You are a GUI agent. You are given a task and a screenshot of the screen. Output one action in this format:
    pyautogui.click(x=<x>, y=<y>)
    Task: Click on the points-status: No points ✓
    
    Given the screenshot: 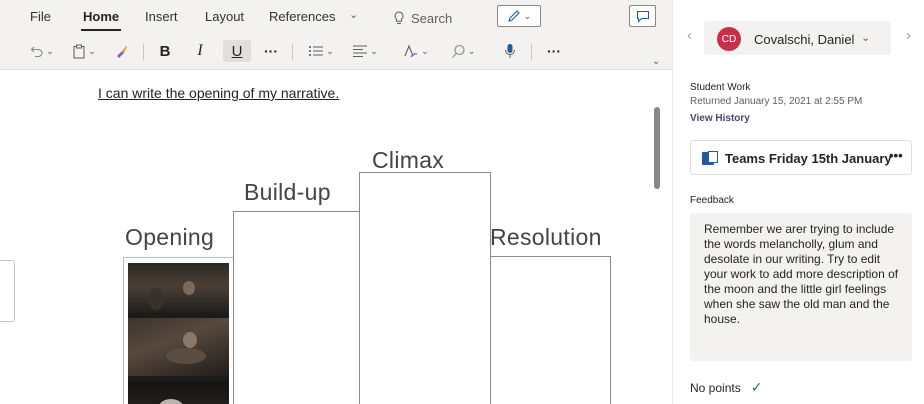 What is the action you would take?
    pyautogui.click(x=726, y=387)
    